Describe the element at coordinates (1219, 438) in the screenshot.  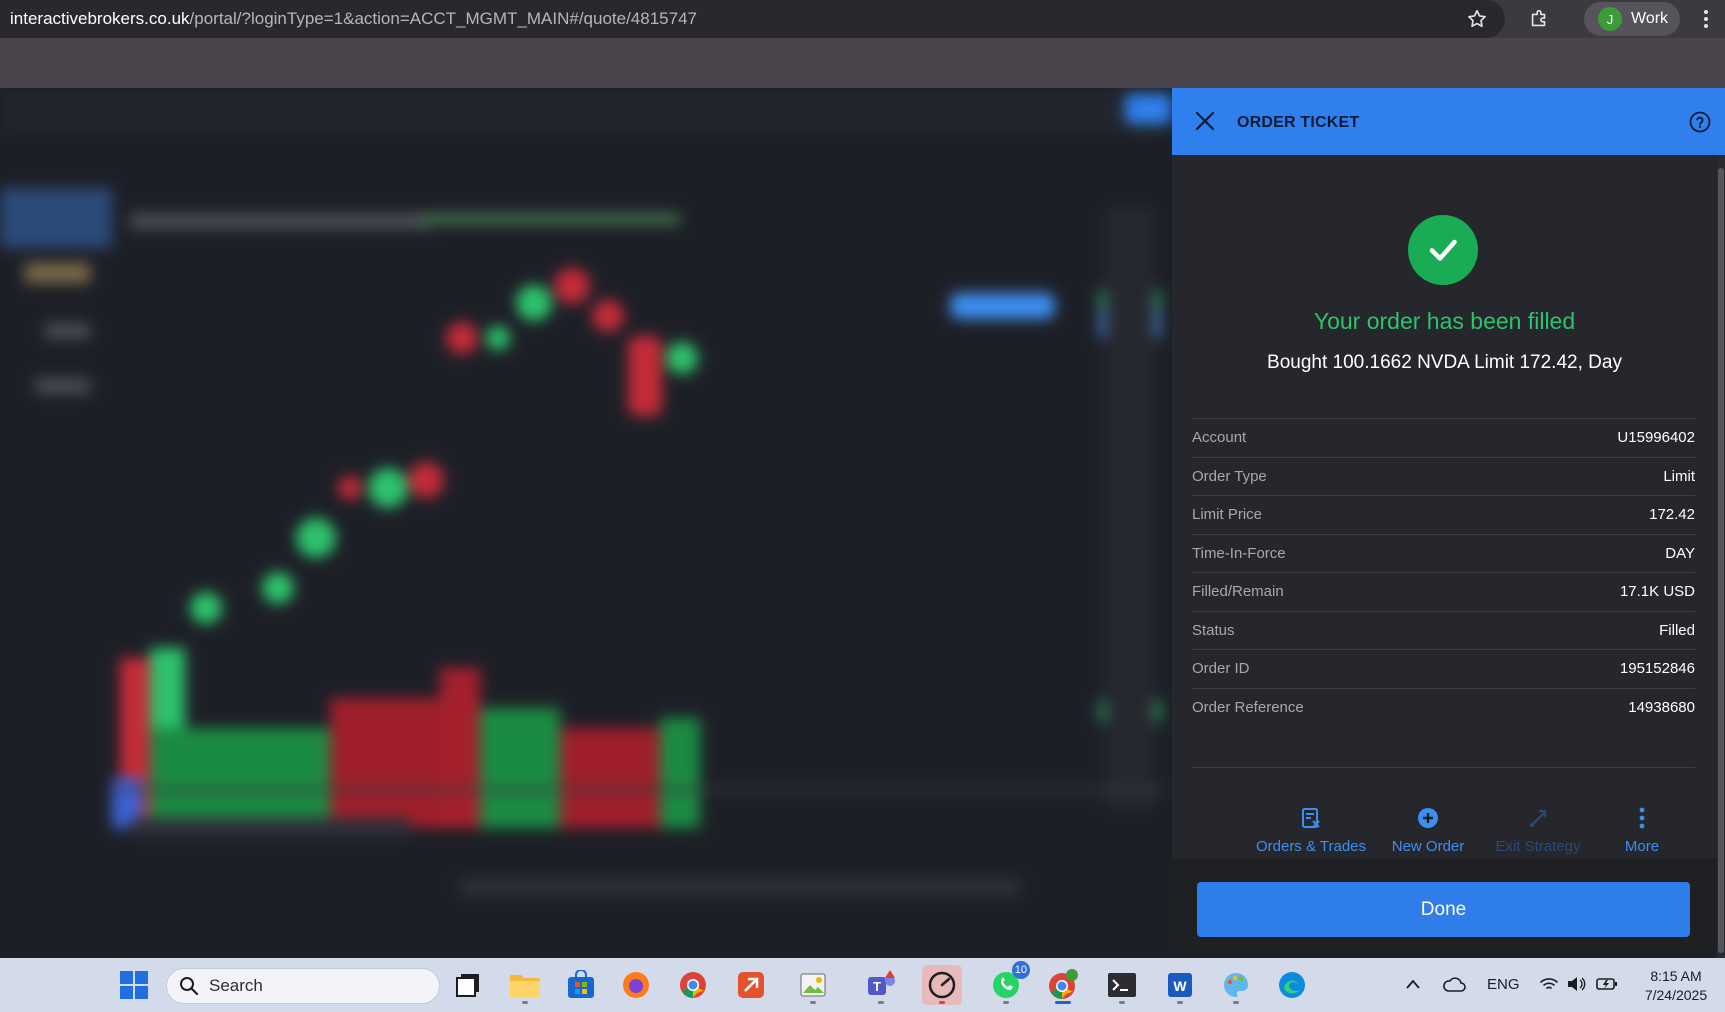
I see `detail-label: Account` at that location.